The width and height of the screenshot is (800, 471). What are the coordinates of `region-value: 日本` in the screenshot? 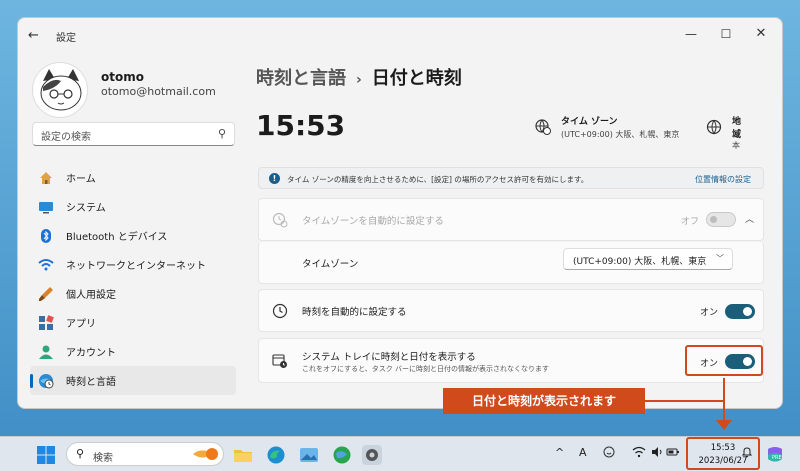 It's located at (736, 140).